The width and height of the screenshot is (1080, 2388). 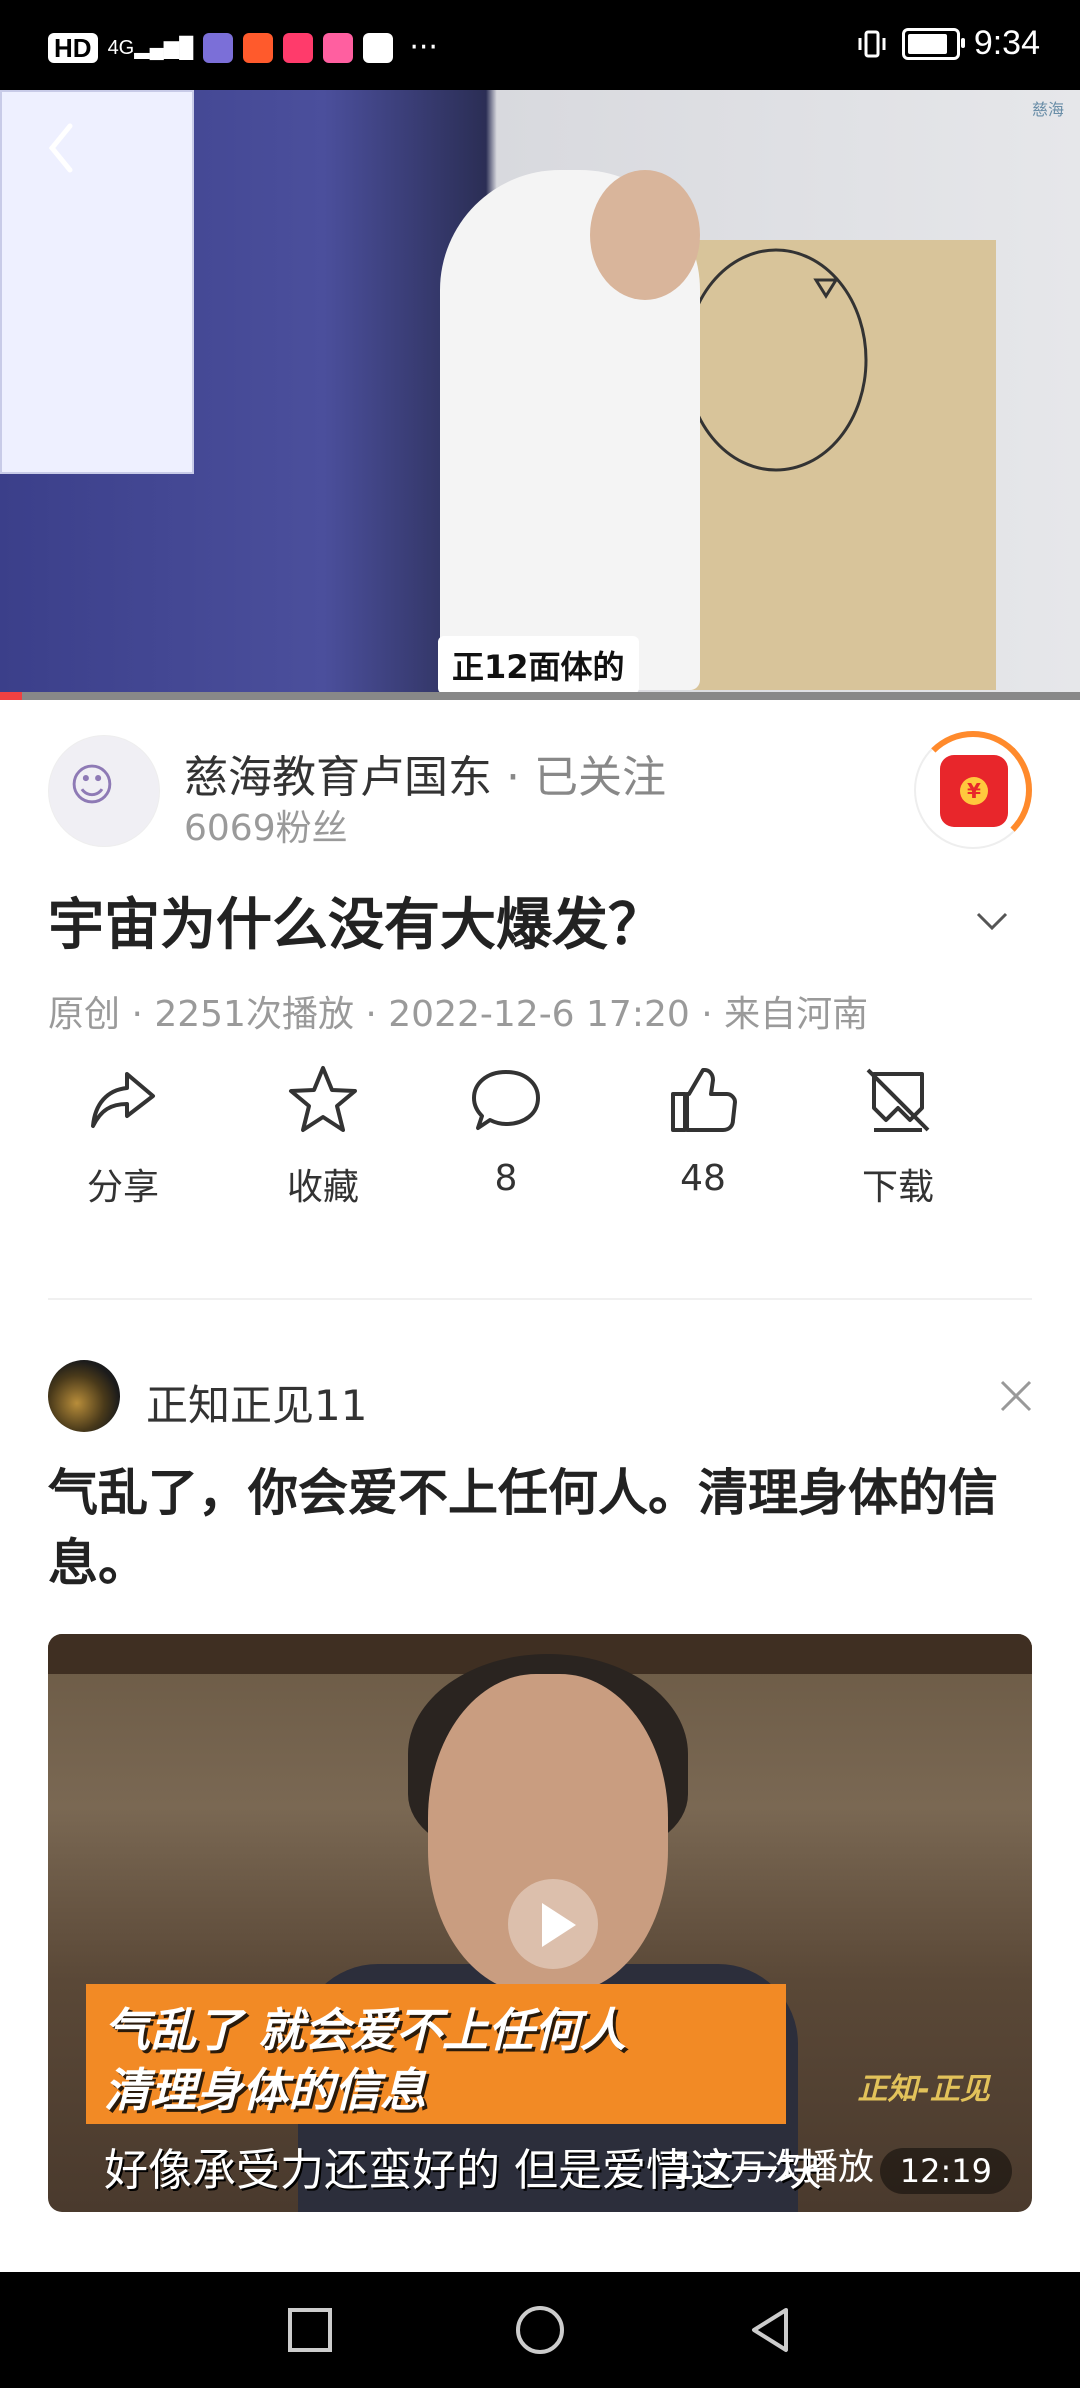 I want to click on download-icon, so click(x=898, y=1100).